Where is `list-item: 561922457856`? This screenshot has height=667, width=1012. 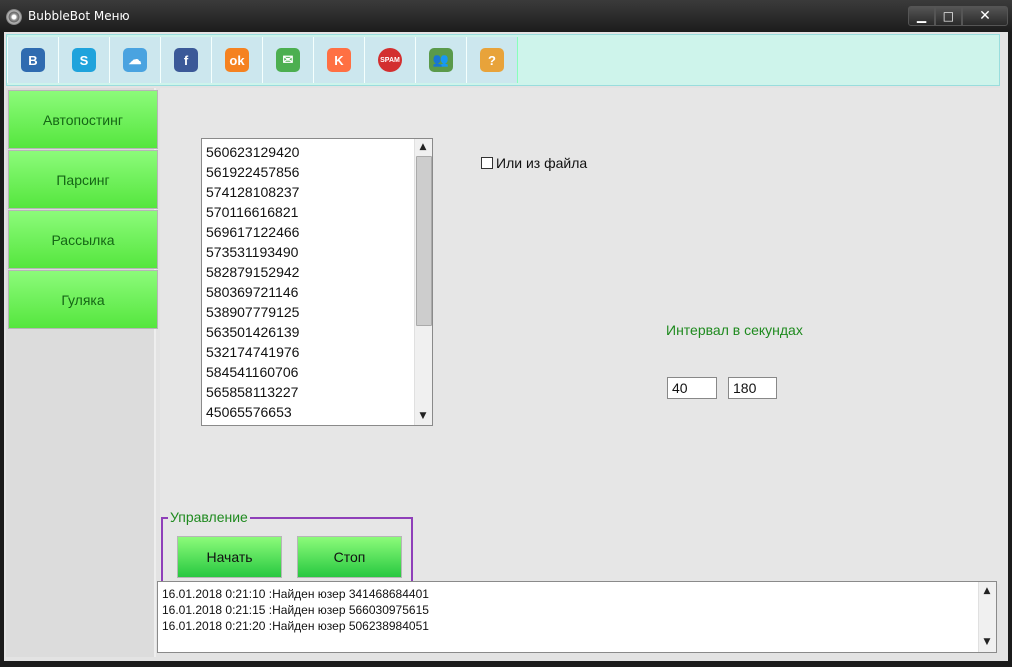
list-item: 561922457856 is located at coordinates (310, 172).